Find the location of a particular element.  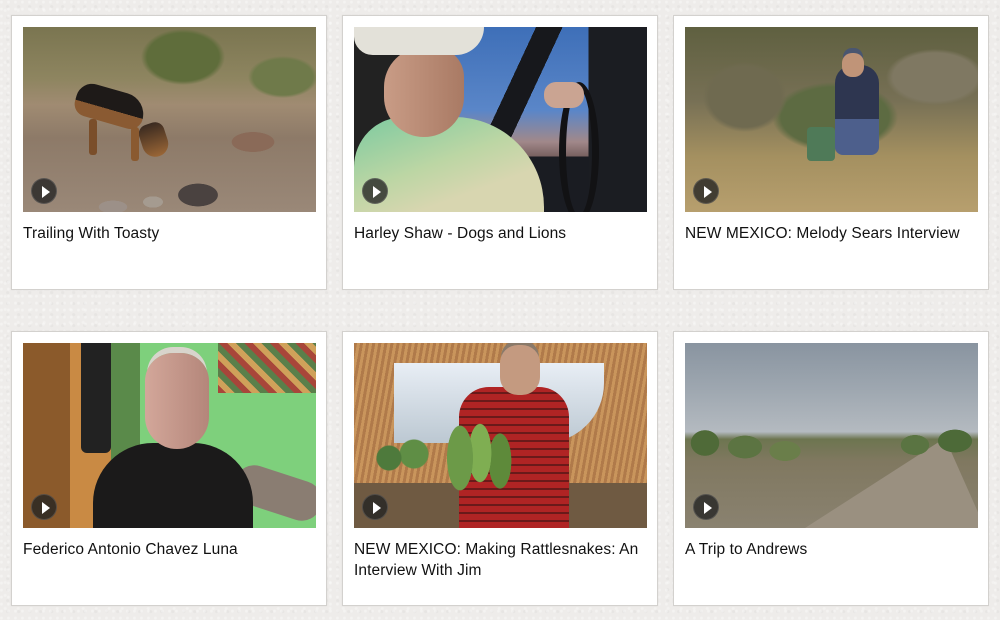

video-card-6: A Trip to Andrews is located at coordinates (831, 468).